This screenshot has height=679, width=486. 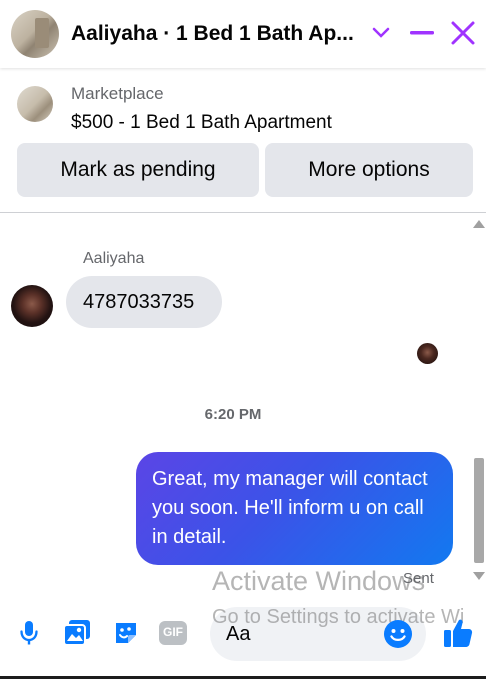 I want to click on listing-title: $500 - 1 Bed 1 Bath Apartment, so click(x=201, y=123).